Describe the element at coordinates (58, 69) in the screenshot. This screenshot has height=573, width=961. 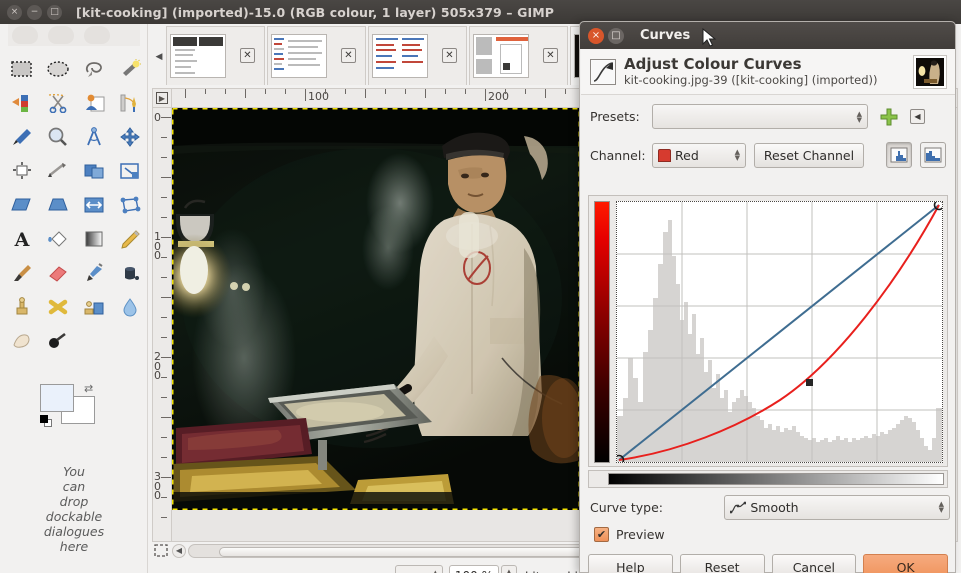
I see `ellipse-select-tool` at that location.